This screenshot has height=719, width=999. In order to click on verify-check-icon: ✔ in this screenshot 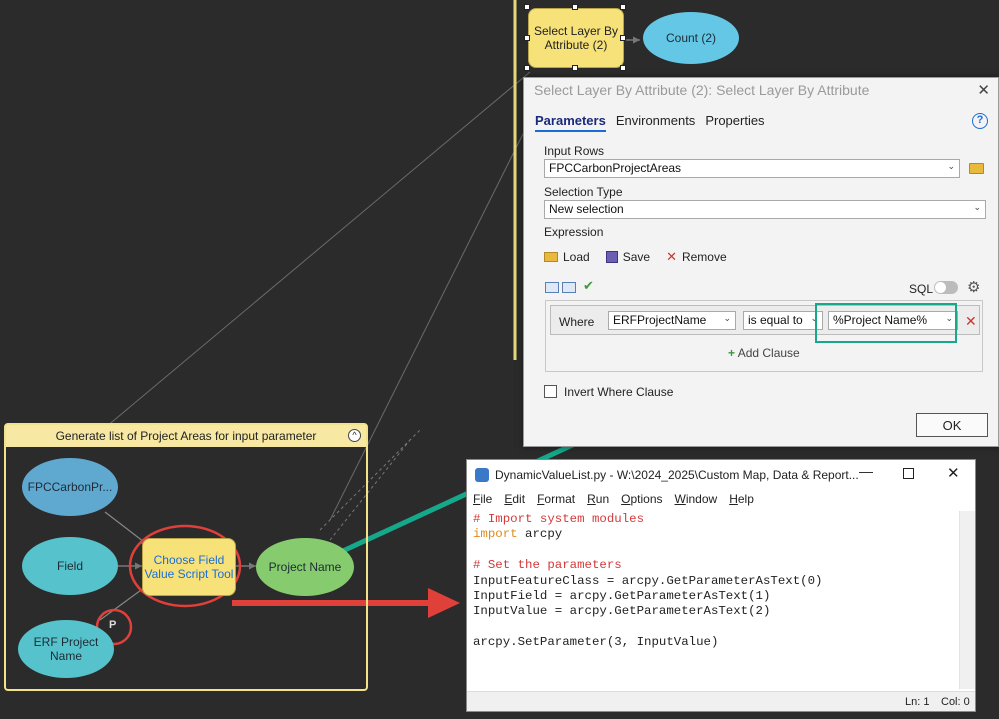, I will do `click(588, 286)`.